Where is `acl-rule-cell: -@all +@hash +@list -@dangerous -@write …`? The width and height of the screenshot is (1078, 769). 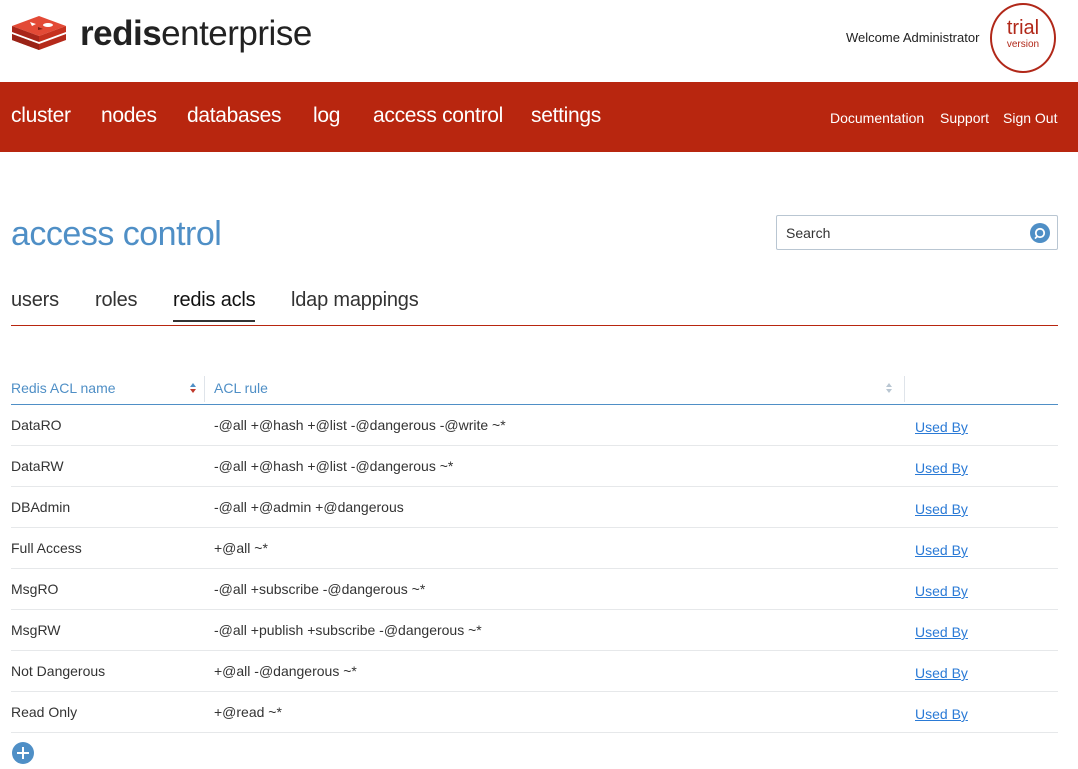
acl-rule-cell: -@all +@hash +@list -@dangerous -@write … is located at coordinates (360, 425).